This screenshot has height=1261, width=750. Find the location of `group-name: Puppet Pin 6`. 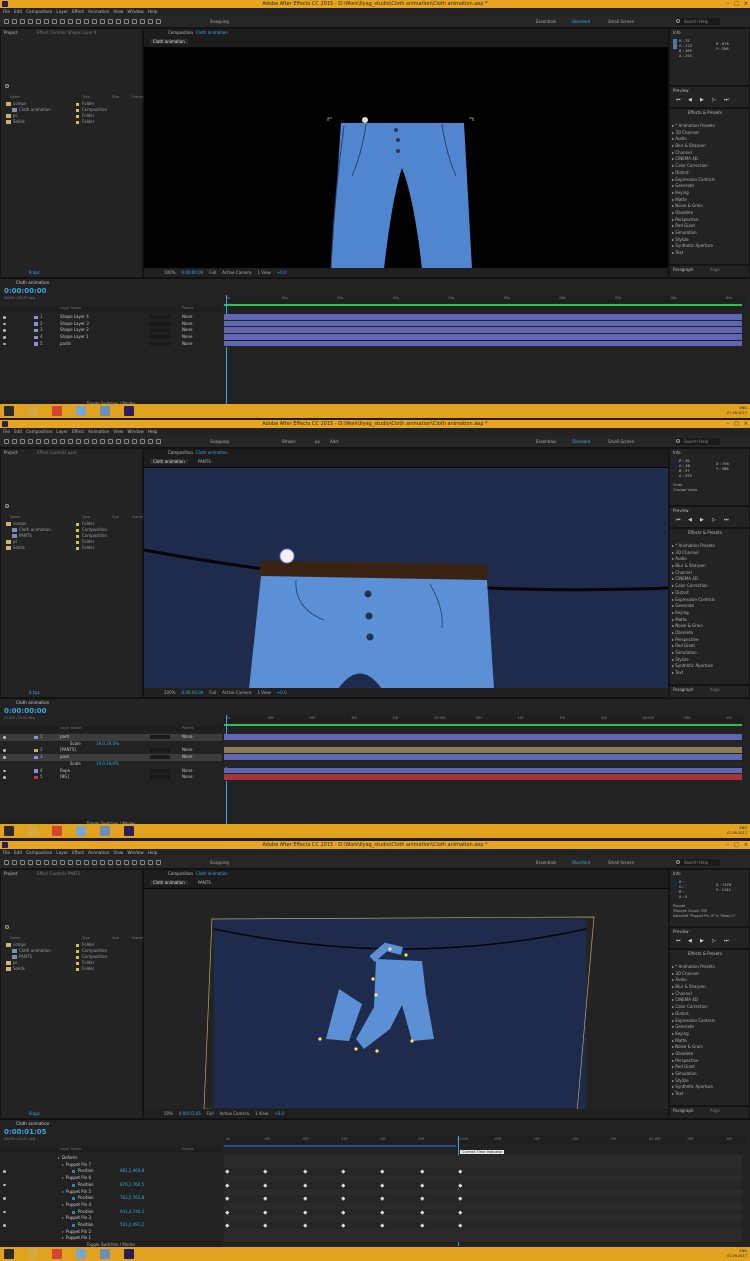

group-name: Puppet Pin 6 is located at coordinates (78, 1178).